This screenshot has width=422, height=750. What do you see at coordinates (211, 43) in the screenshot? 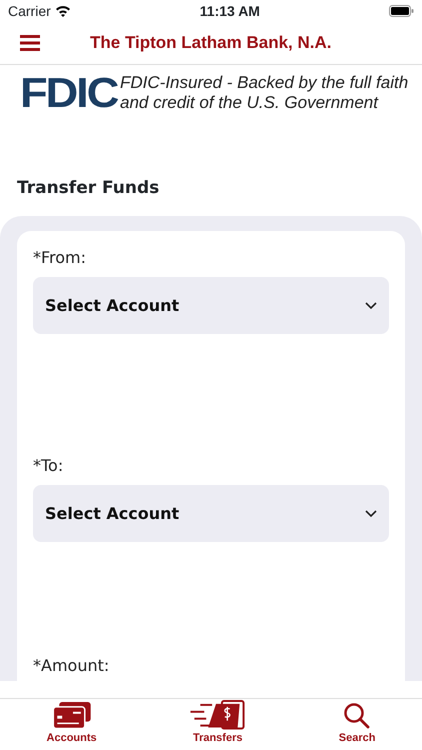
I see `bank-title: The Tipton Latham Bank, N.A.` at bounding box center [211, 43].